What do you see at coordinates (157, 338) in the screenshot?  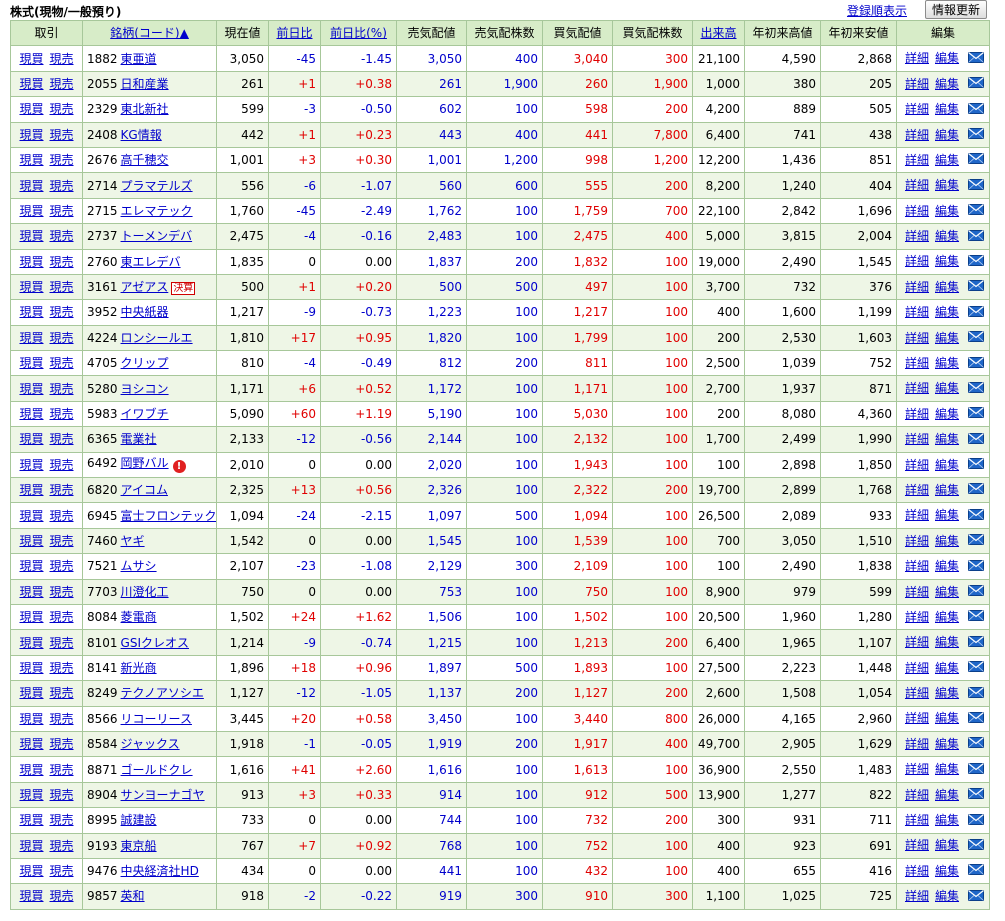 I see `stock-name-link: ロンシールエ` at bounding box center [157, 338].